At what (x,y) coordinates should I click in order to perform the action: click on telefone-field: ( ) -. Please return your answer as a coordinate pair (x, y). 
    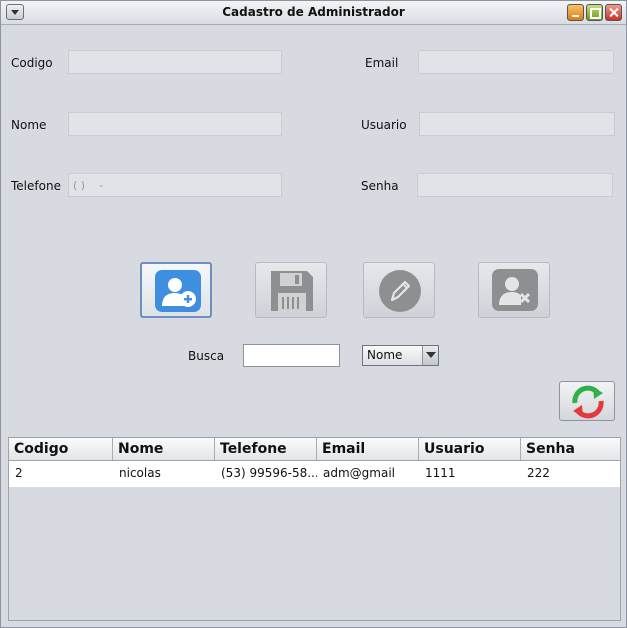
    Looking at the image, I should click on (175, 185).